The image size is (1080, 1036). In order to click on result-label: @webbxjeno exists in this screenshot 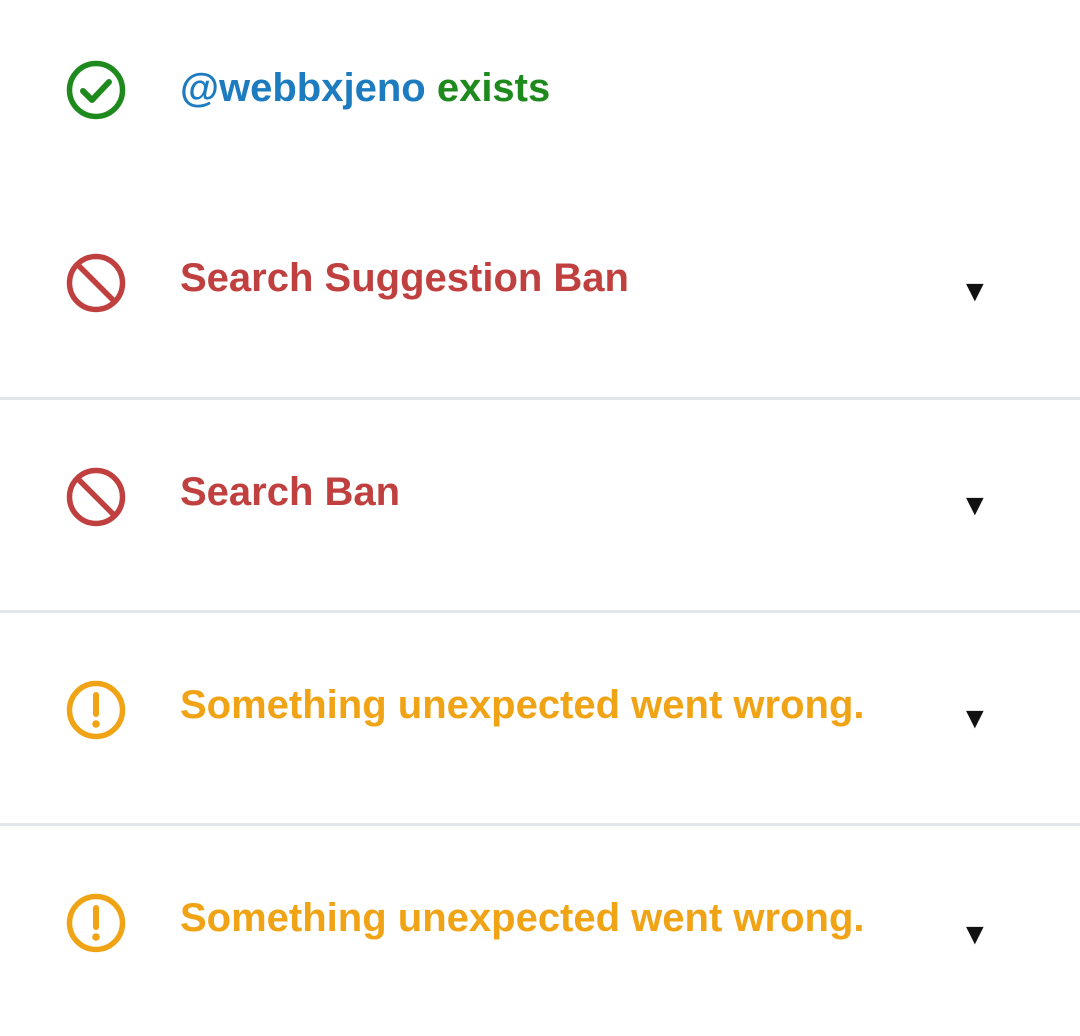, I will do `click(365, 88)`.